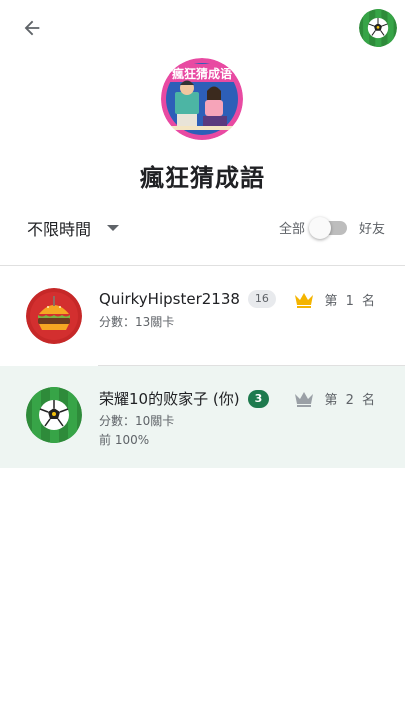 The height and width of the screenshot is (720, 405). I want to click on time-range-label: 不限時間, so click(59, 229).